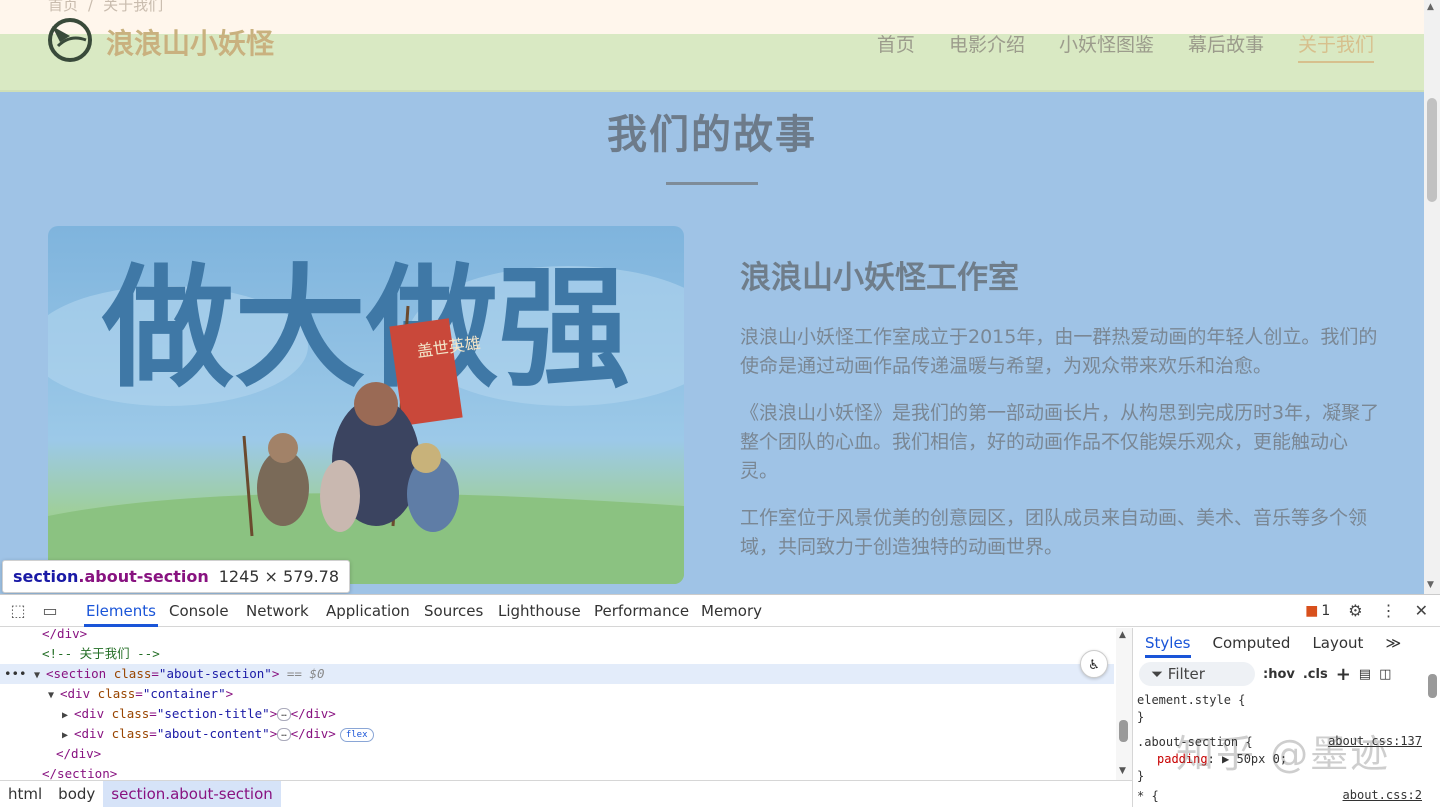  What do you see at coordinates (1094, 664) in the screenshot?
I see `accessibility-icon: ♿` at bounding box center [1094, 664].